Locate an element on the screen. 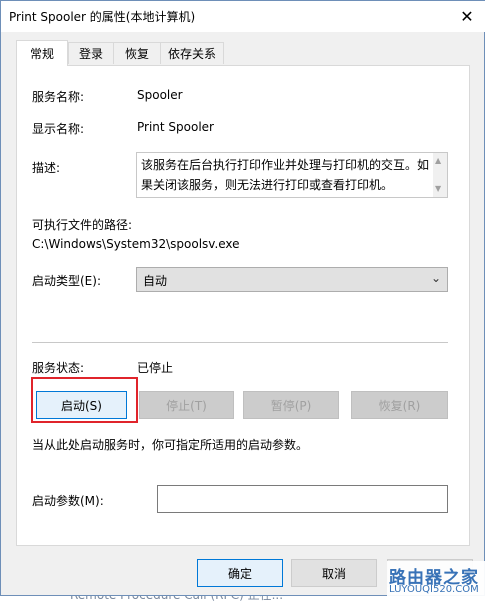 The height and width of the screenshot is (605, 486). startup-params-label: 启动参数(M): is located at coordinates (68, 501).